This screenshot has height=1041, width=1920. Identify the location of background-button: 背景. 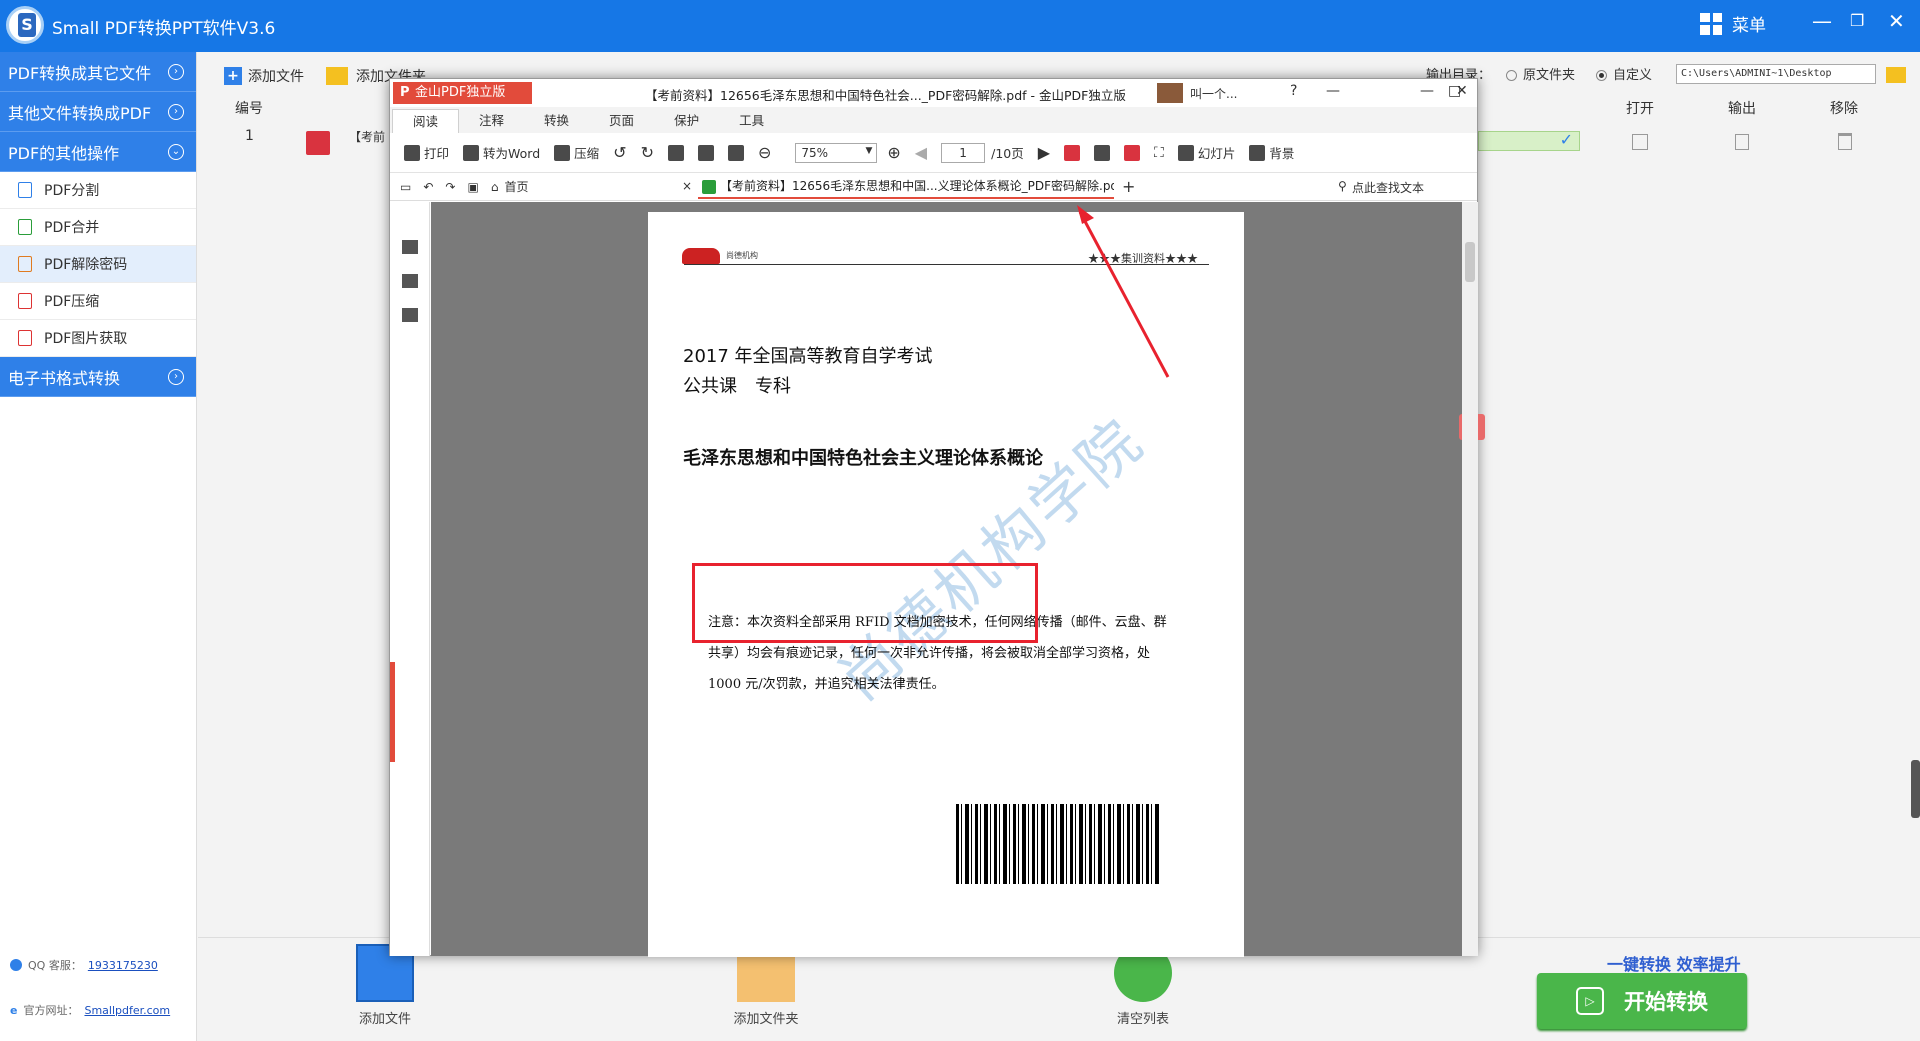
(1271, 152).